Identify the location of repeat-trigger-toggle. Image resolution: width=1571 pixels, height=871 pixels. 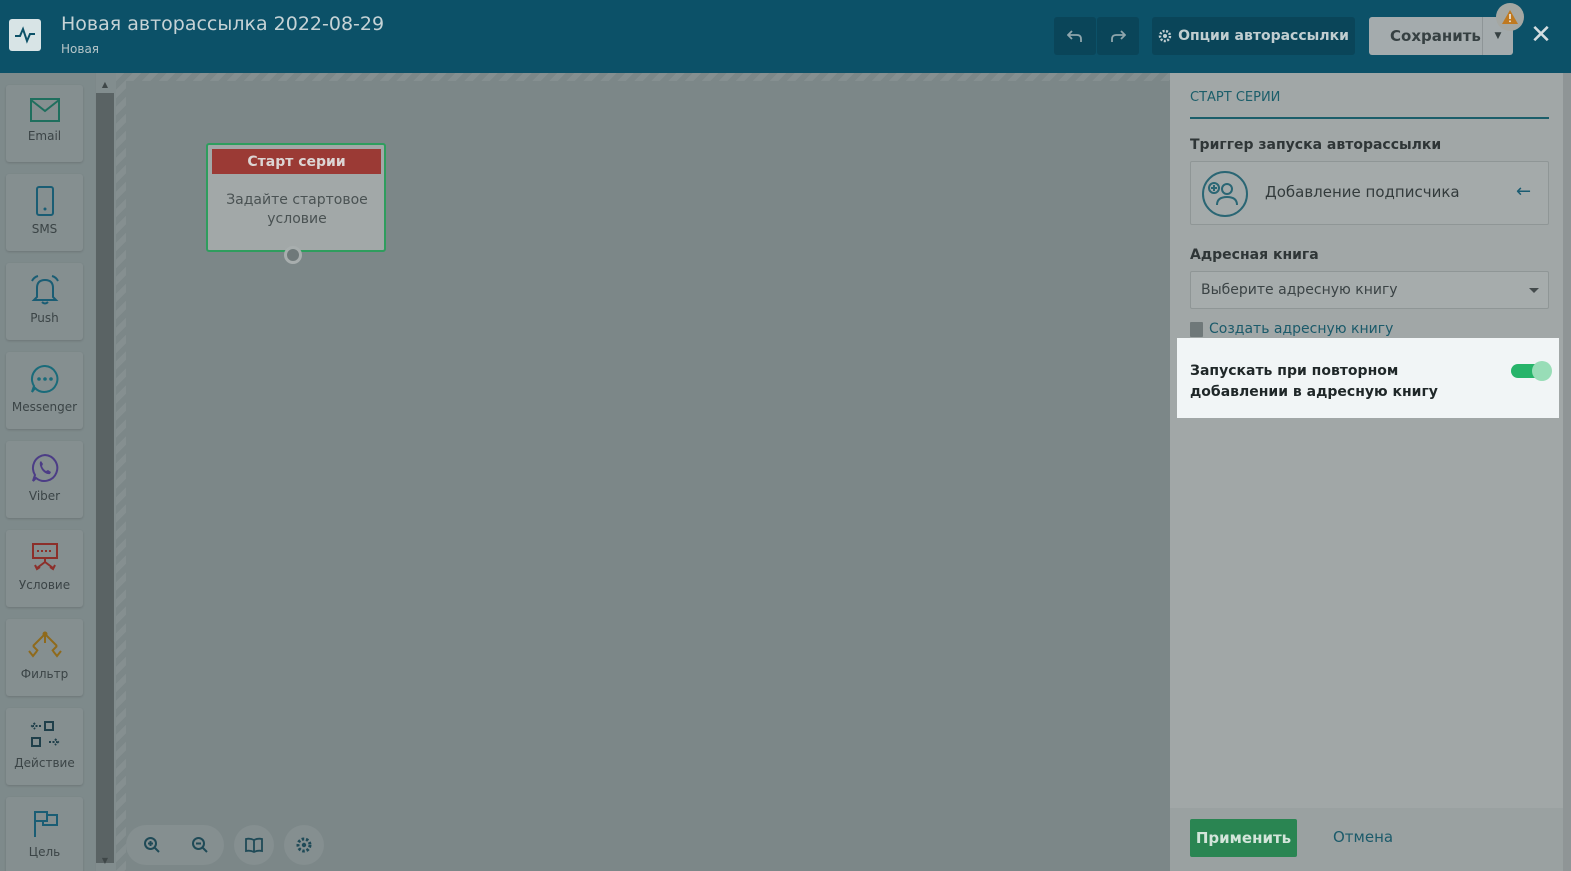
(1531, 371).